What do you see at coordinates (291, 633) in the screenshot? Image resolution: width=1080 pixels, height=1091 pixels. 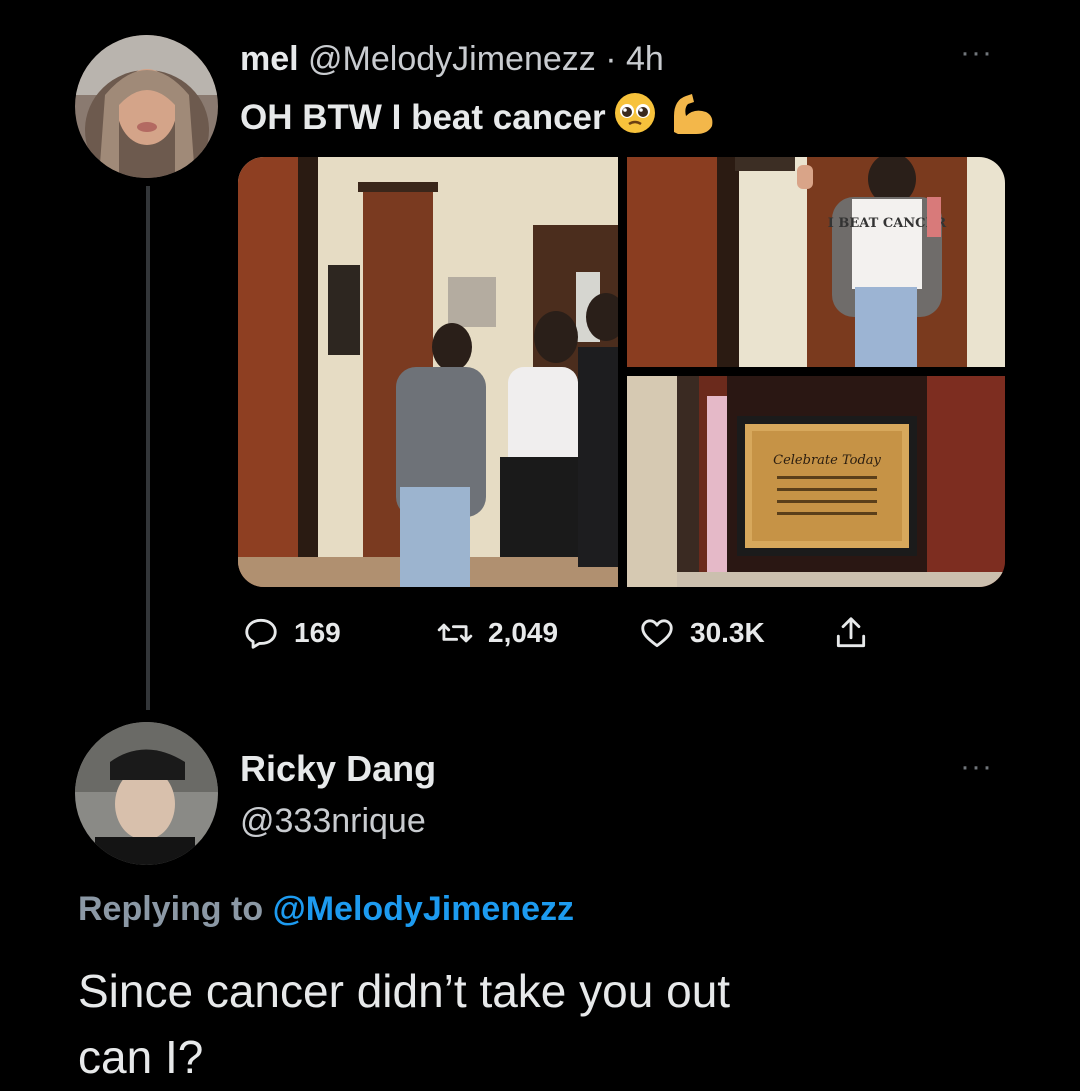 I see `reply-action: 169` at bounding box center [291, 633].